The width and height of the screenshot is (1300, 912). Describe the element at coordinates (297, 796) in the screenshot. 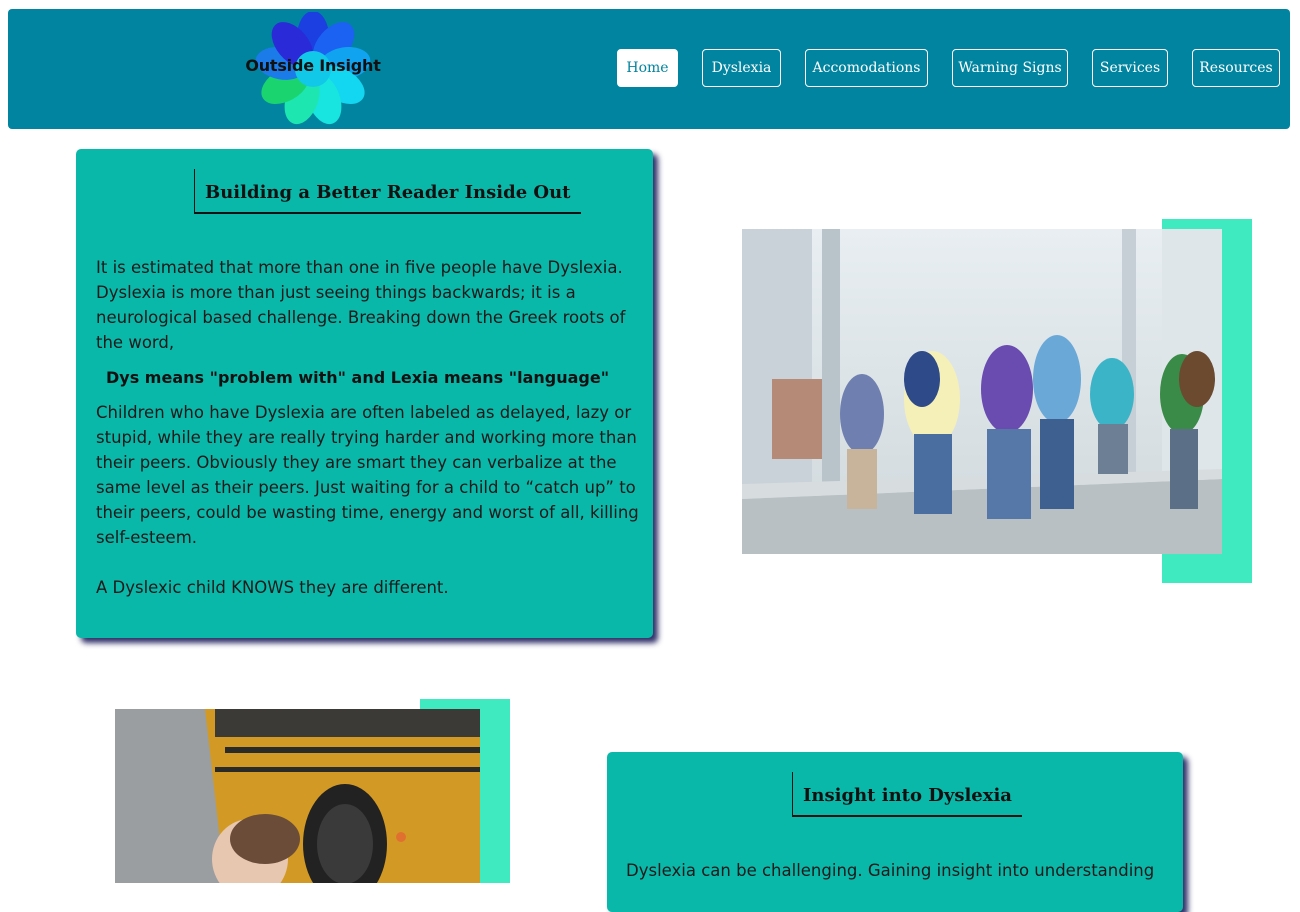

I see `school-bus-photo` at that location.